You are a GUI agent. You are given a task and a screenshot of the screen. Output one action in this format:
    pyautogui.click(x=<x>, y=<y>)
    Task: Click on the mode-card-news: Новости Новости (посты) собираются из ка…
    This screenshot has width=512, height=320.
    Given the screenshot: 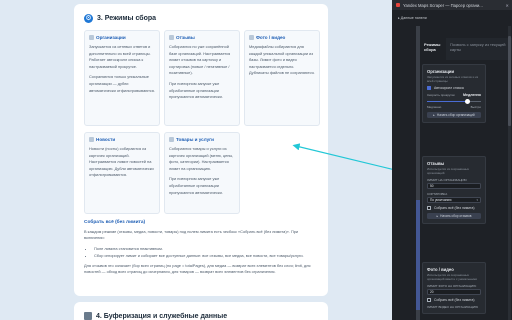 What is the action you would take?
    pyautogui.click(x=122, y=173)
    